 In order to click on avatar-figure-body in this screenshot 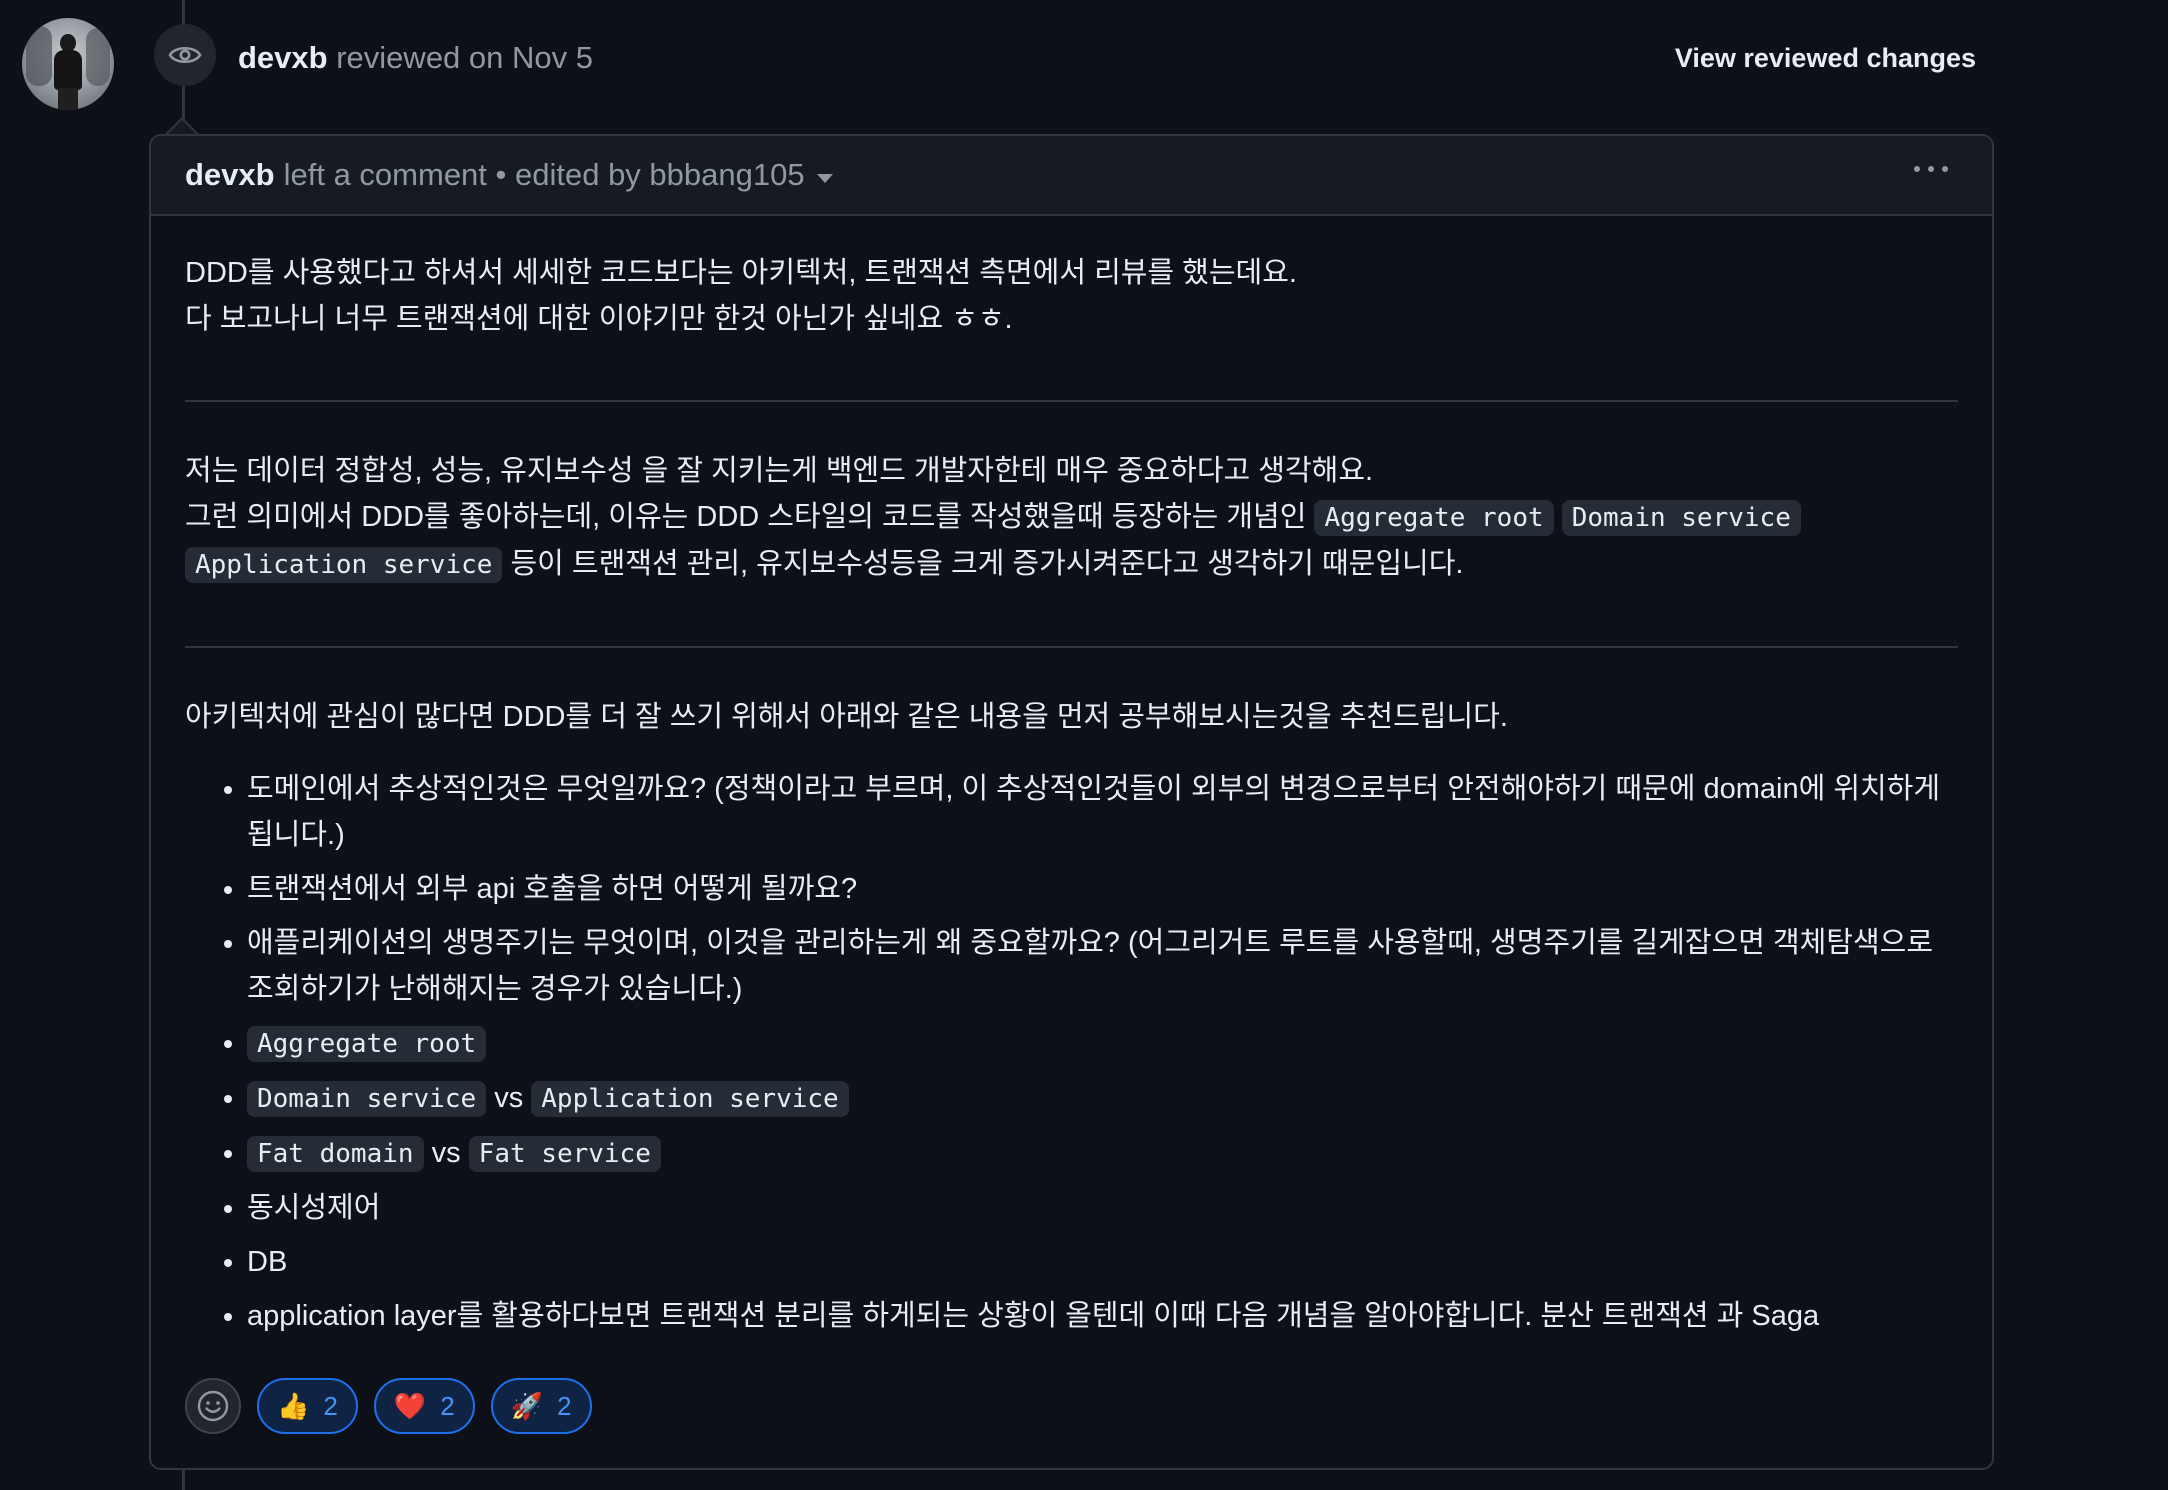, I will do `click(68, 70)`.